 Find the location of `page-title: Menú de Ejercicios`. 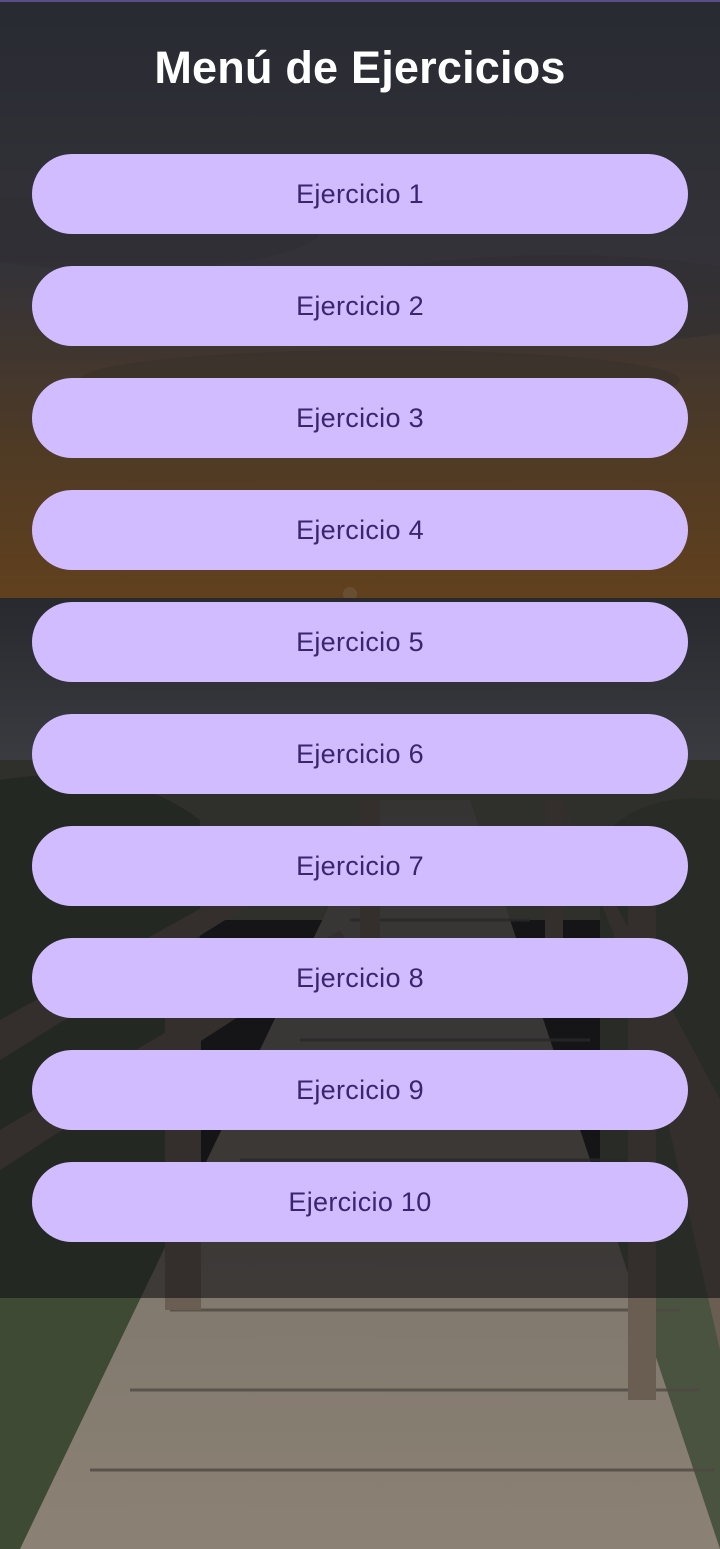

page-title: Menú de Ejercicios is located at coordinates (360, 67).